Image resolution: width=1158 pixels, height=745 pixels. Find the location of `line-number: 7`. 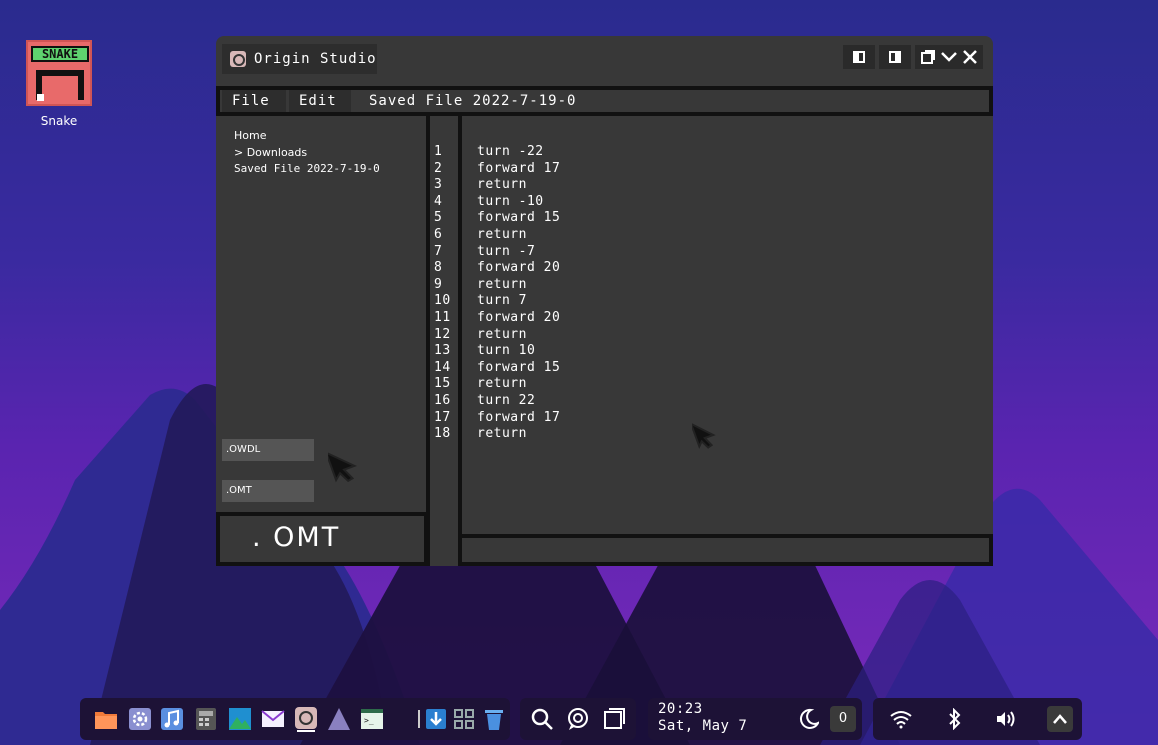

line-number: 7 is located at coordinates (438, 251).